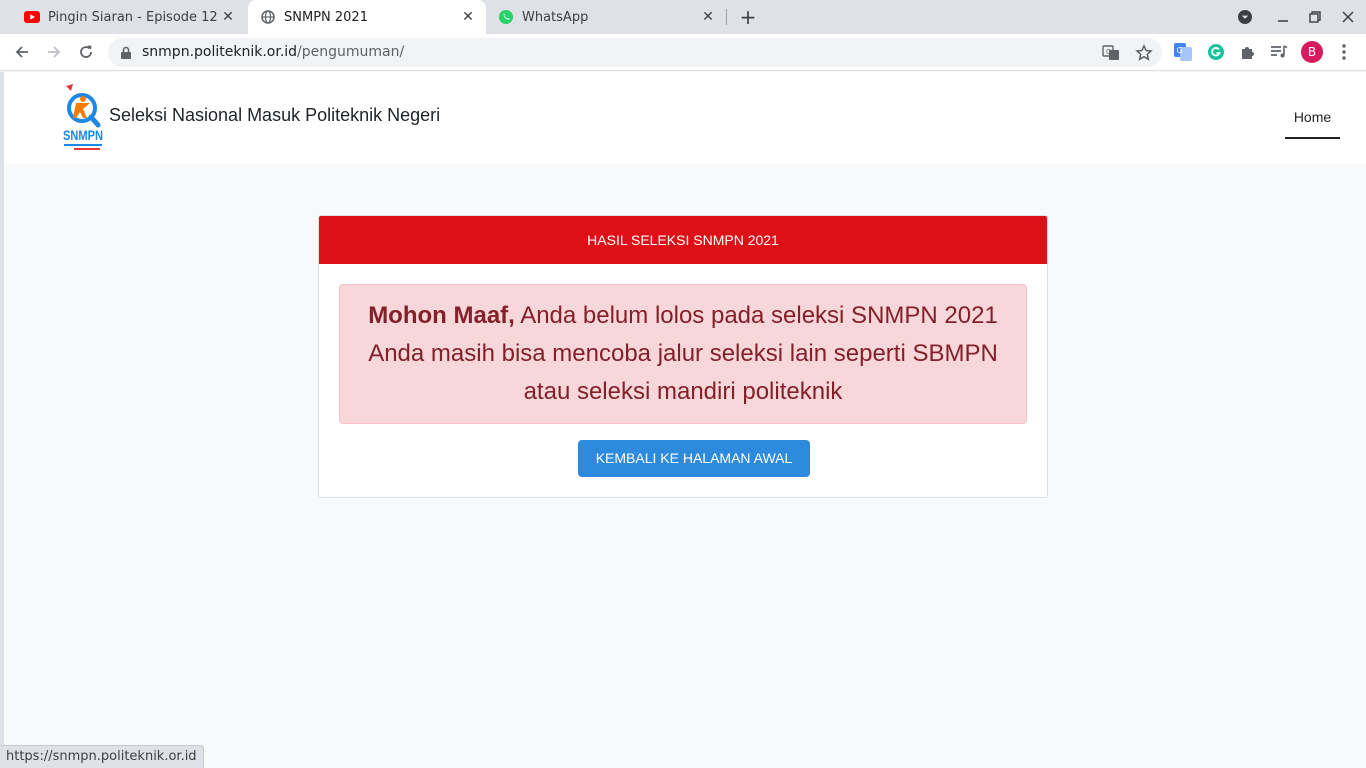 This screenshot has width=1366, height=768. Describe the element at coordinates (22, 52) in the screenshot. I see `back-button` at that location.